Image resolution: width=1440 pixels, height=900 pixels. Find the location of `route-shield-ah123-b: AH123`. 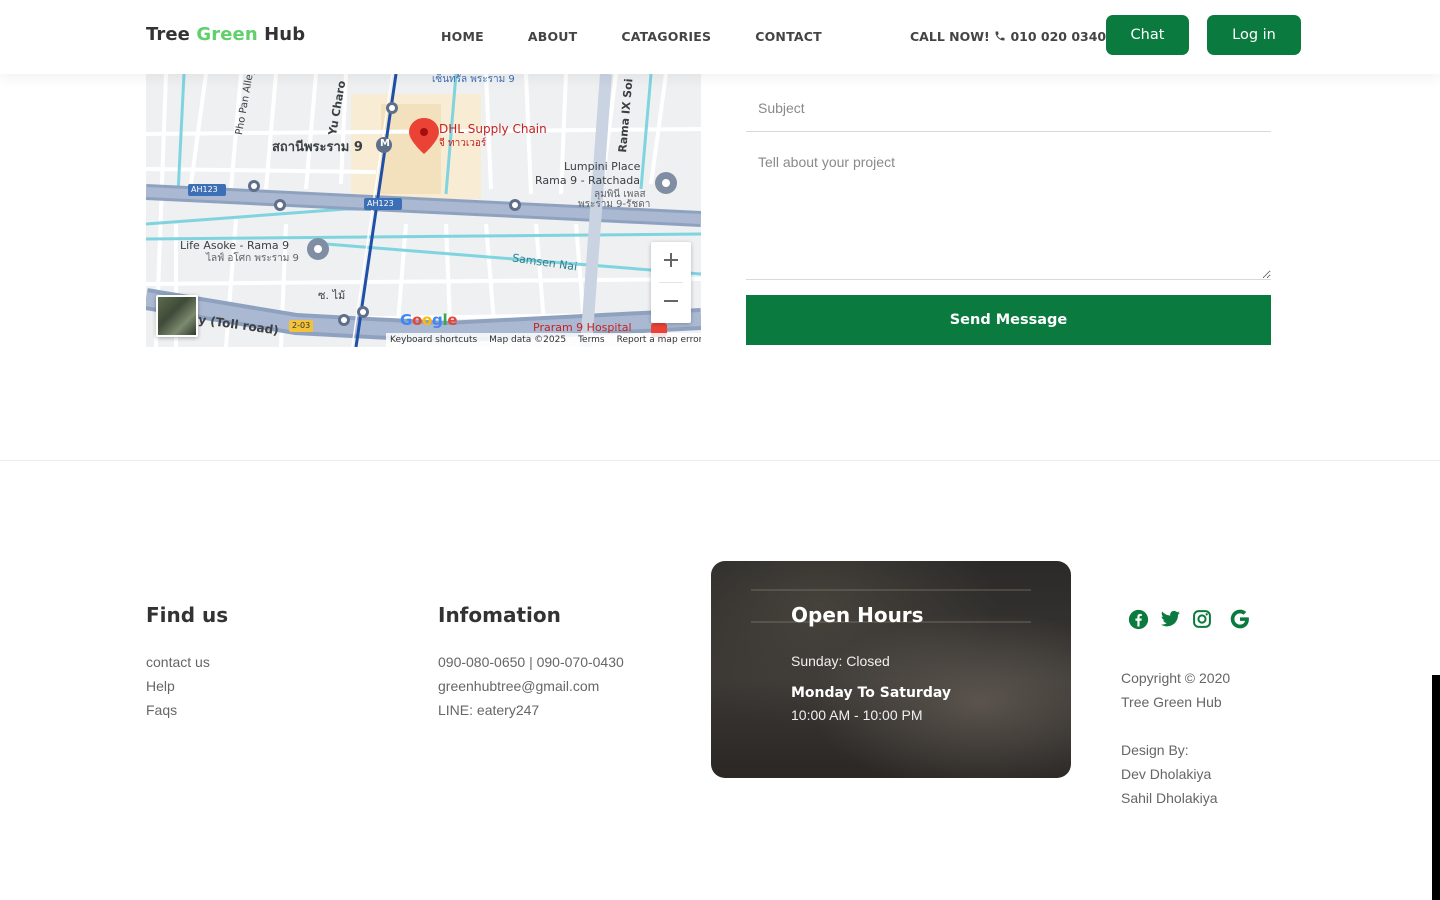

route-shield-ah123-b: AH123 is located at coordinates (380, 203).